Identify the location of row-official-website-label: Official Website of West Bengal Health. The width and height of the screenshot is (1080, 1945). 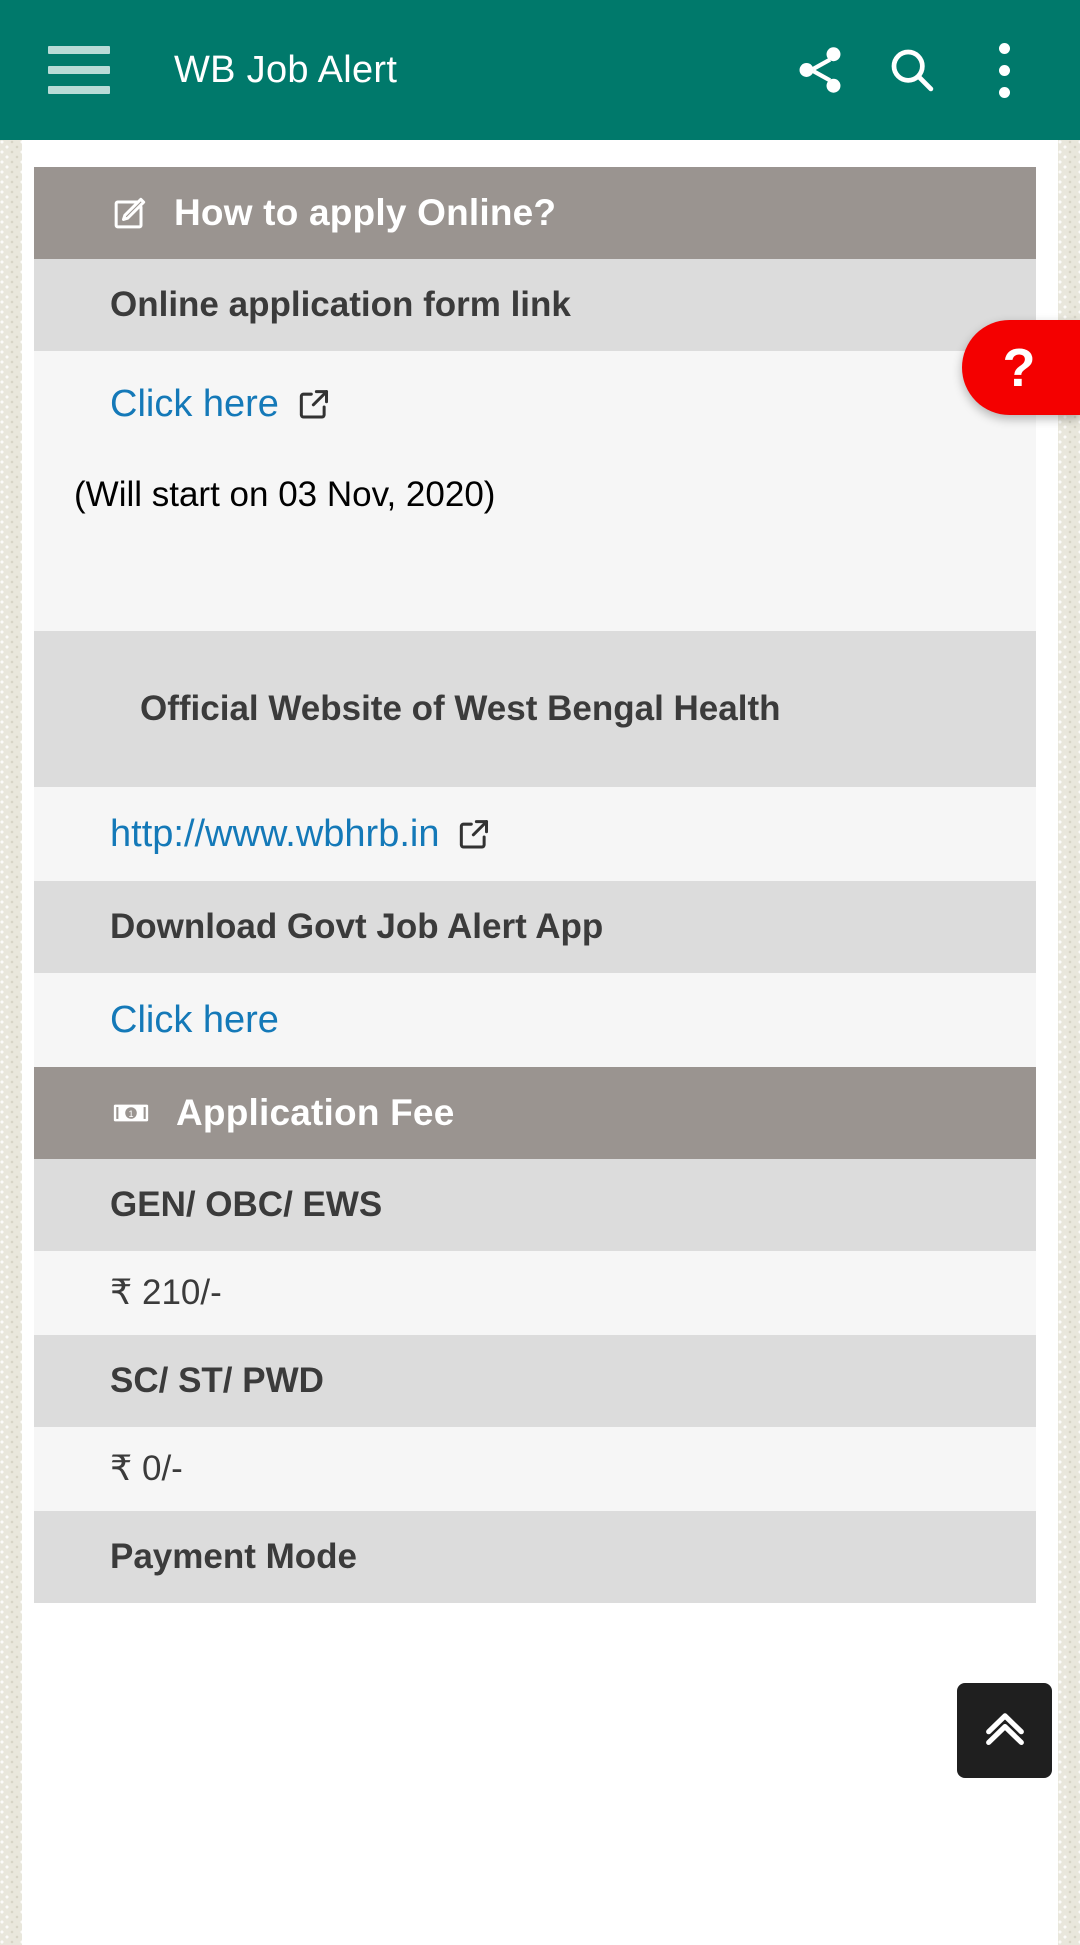
(535, 709).